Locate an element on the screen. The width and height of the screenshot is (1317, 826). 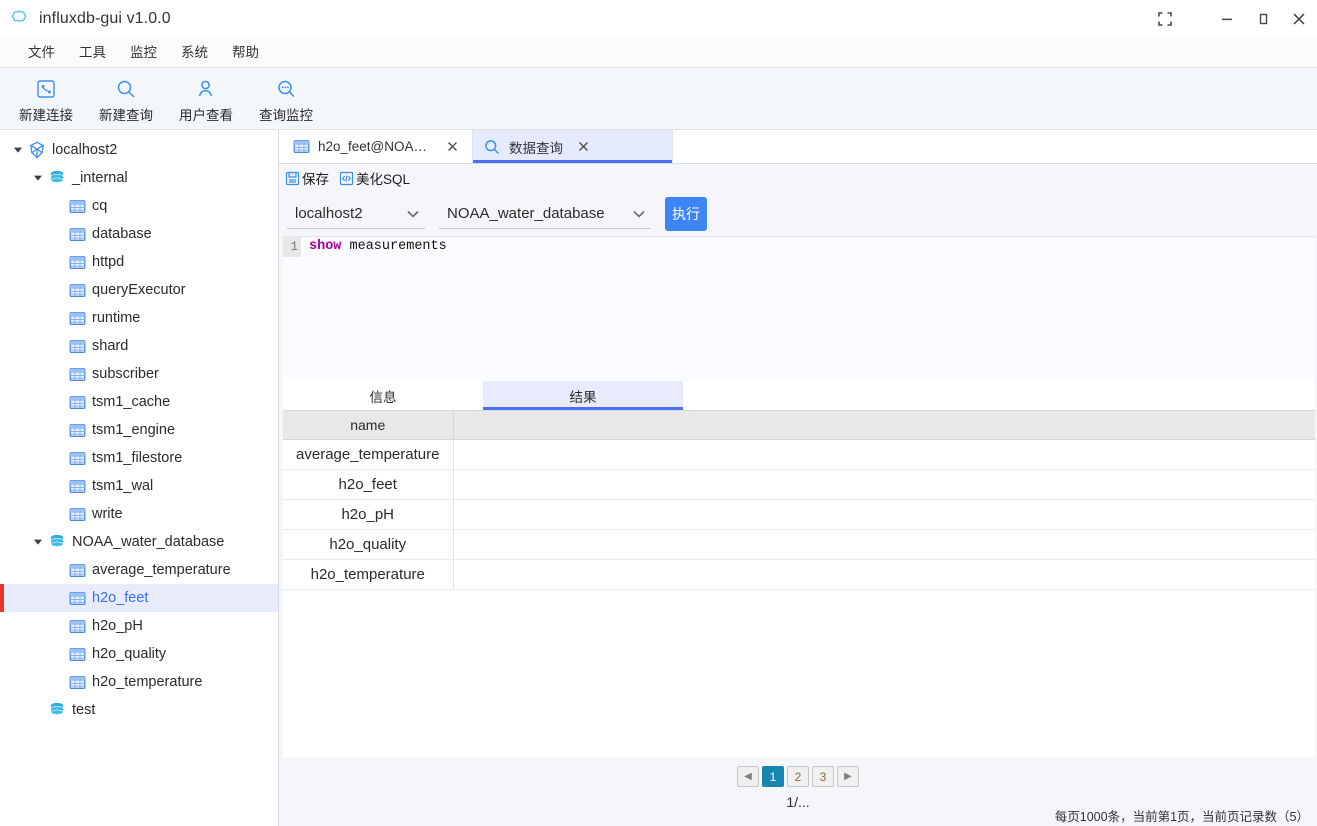
user-view-button: 用户查看 is located at coordinates (206, 99).